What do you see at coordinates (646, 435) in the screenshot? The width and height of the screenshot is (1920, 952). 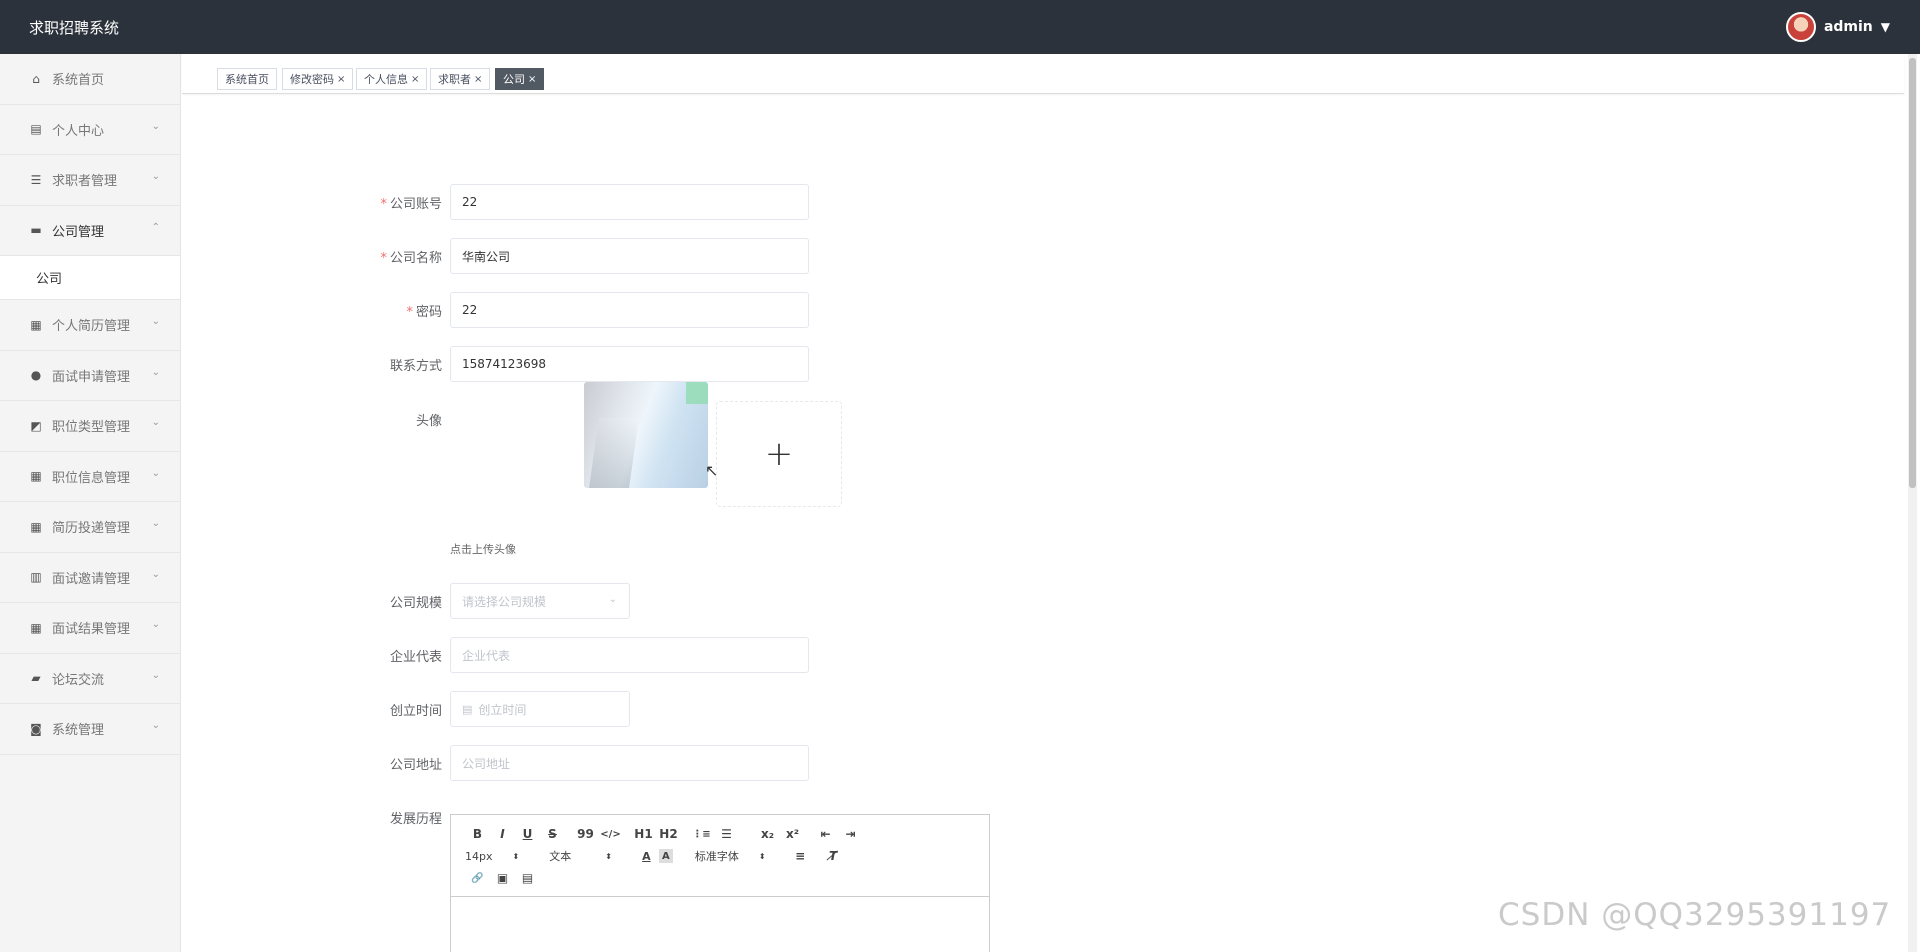 I see `avatar-preview-image` at bounding box center [646, 435].